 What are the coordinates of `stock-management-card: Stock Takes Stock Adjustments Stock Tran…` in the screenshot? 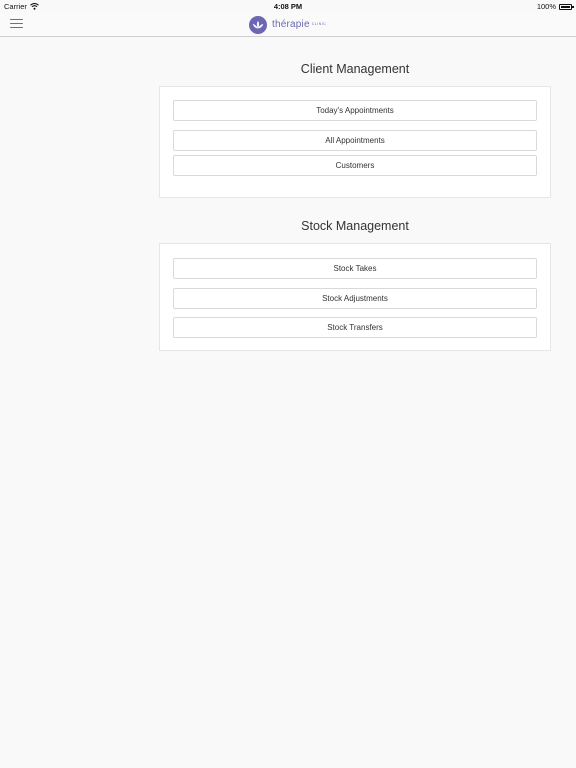 It's located at (355, 297).